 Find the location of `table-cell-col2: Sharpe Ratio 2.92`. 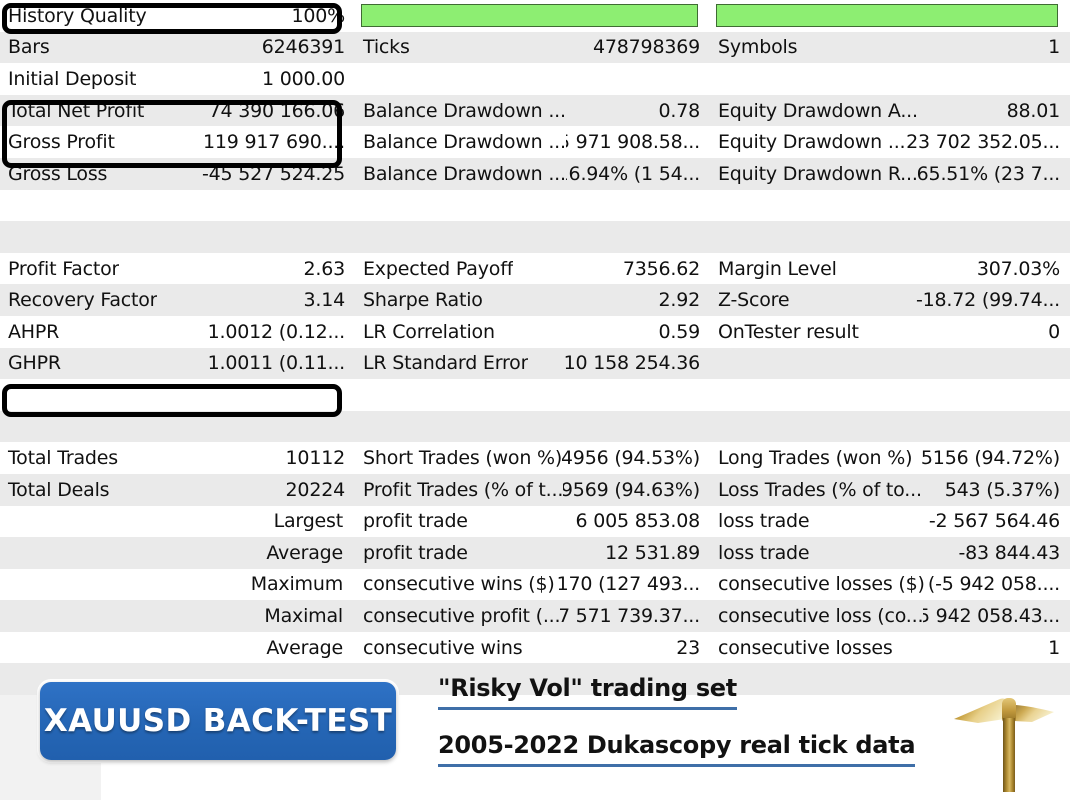

table-cell-col2: Sharpe Ratio 2.92 is located at coordinates (532, 300).